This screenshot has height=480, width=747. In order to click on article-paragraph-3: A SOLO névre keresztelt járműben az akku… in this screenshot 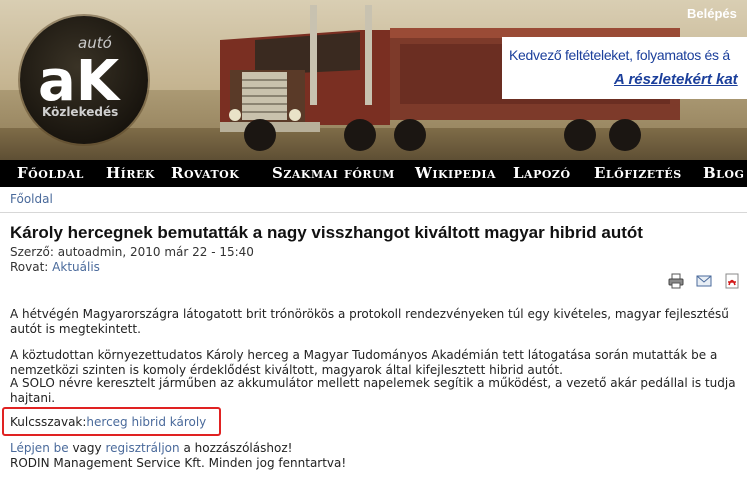, I will do `click(373, 390)`.